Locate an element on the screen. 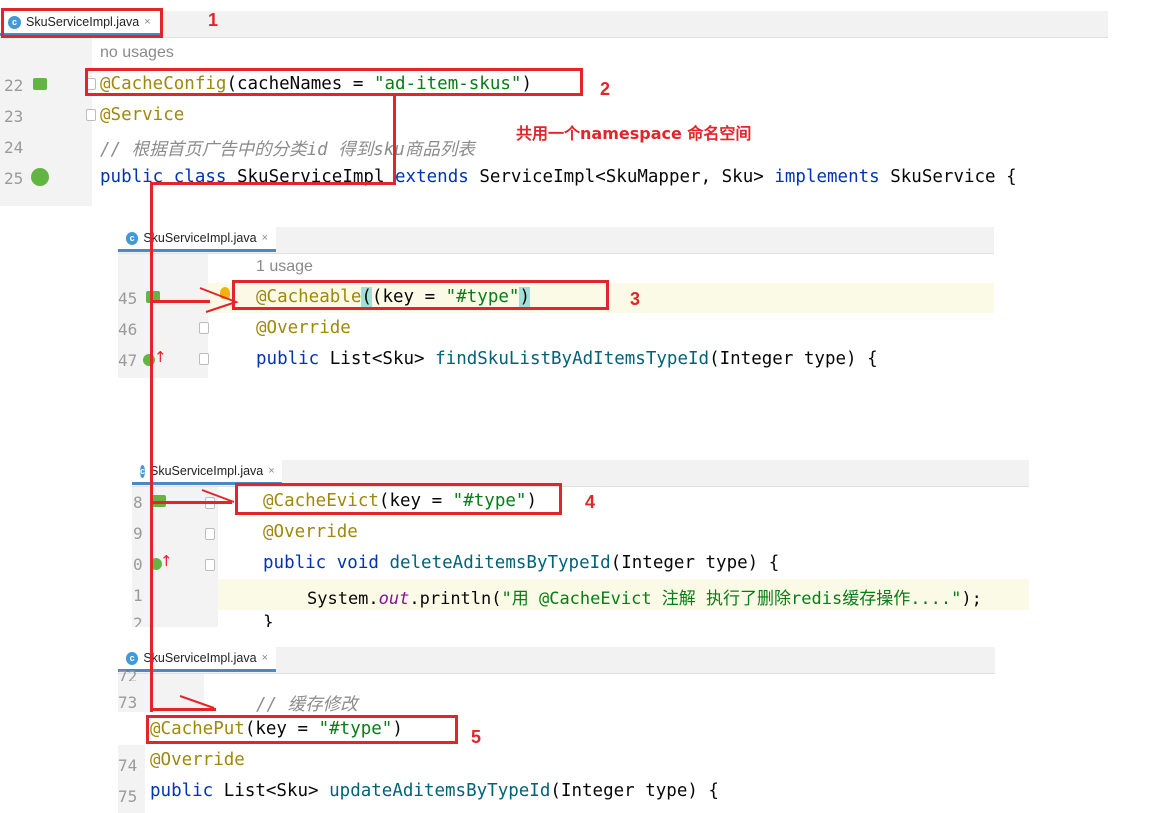 This screenshot has height=813, width=1169. line-number: 8 is located at coordinates (138, 502).